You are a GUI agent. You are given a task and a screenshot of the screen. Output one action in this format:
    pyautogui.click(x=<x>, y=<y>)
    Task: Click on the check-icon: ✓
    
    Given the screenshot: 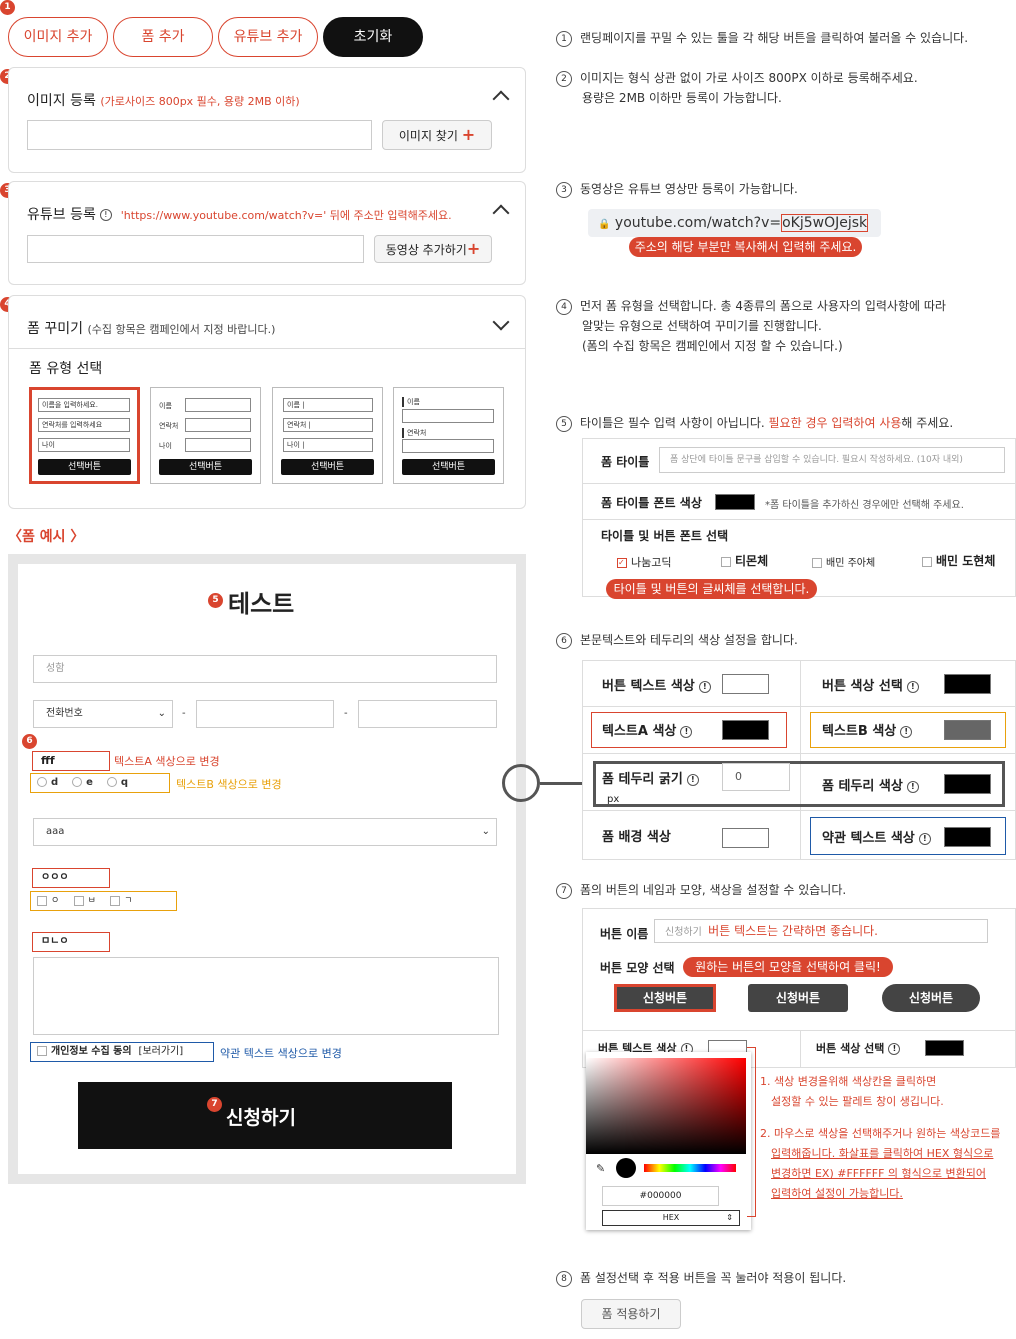 What is the action you would take?
    pyautogui.click(x=622, y=563)
    